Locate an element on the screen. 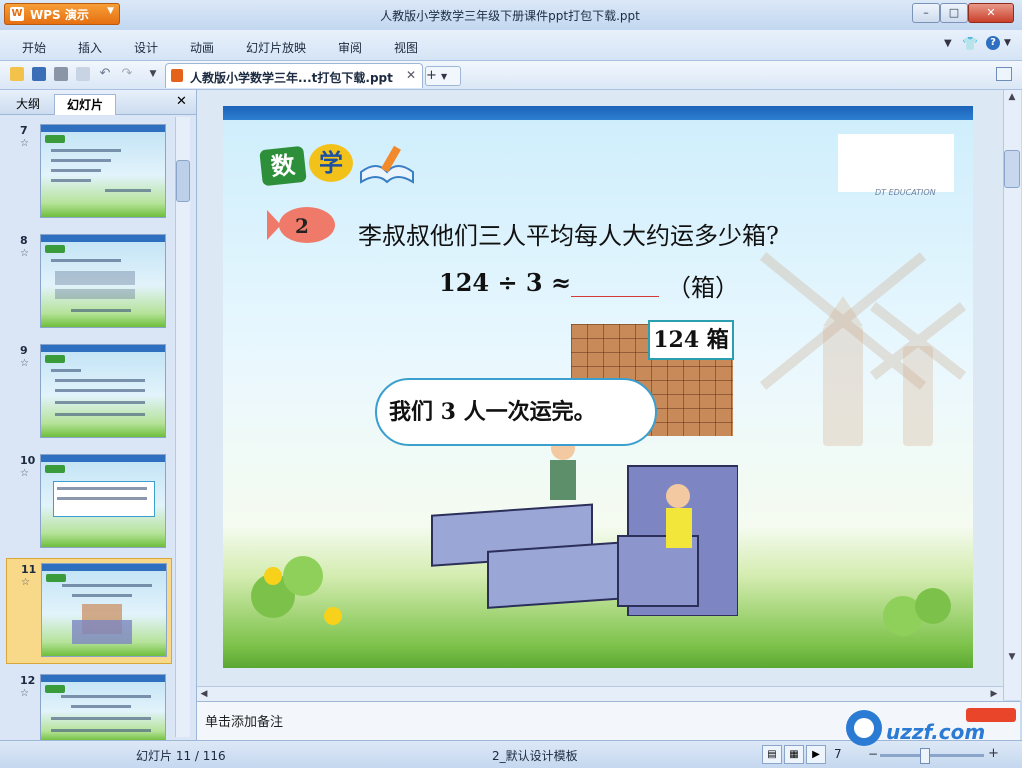 Image resolution: width=1022 pixels, height=768 pixels. slide-number: 10 is located at coordinates (28, 460).